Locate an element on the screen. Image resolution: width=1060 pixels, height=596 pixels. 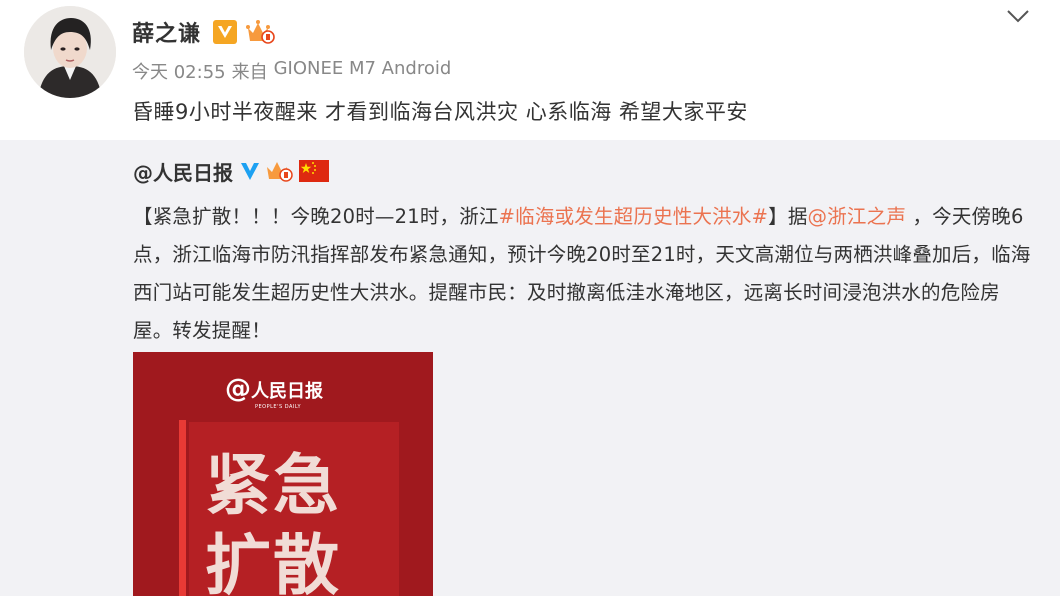
author-name: 薛之谦 is located at coordinates (166, 32).